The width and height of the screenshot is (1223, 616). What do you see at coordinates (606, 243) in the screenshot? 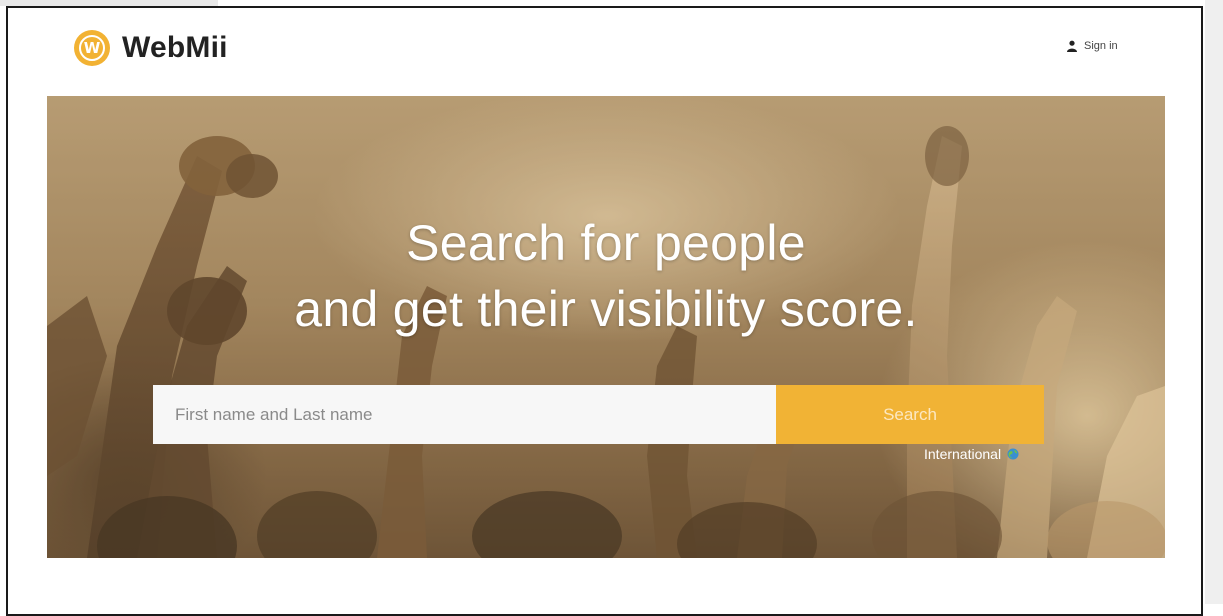
I see `hero-headline-line-1: Search for people` at bounding box center [606, 243].